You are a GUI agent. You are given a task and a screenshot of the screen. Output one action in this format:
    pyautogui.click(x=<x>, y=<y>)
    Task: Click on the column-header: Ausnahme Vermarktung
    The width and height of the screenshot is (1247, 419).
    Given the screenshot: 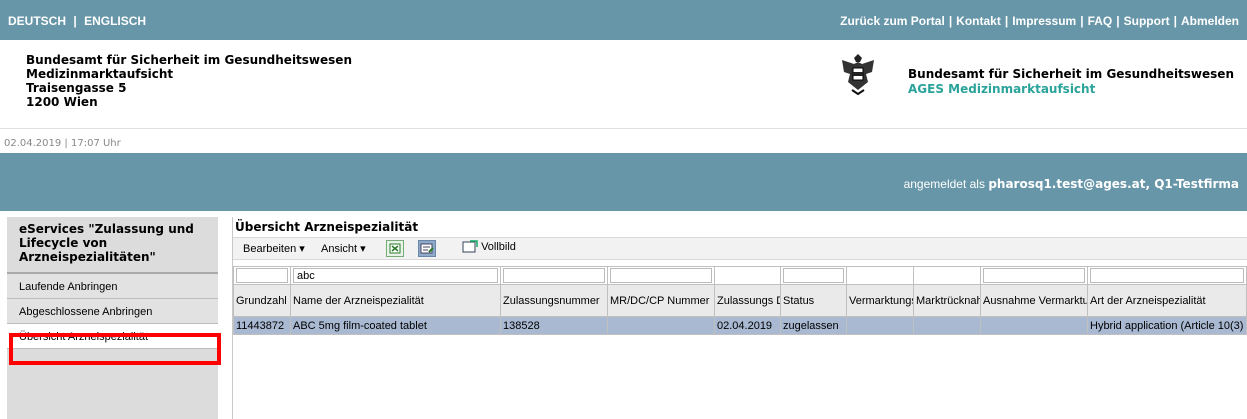 What is the action you would take?
    pyautogui.click(x=1034, y=300)
    